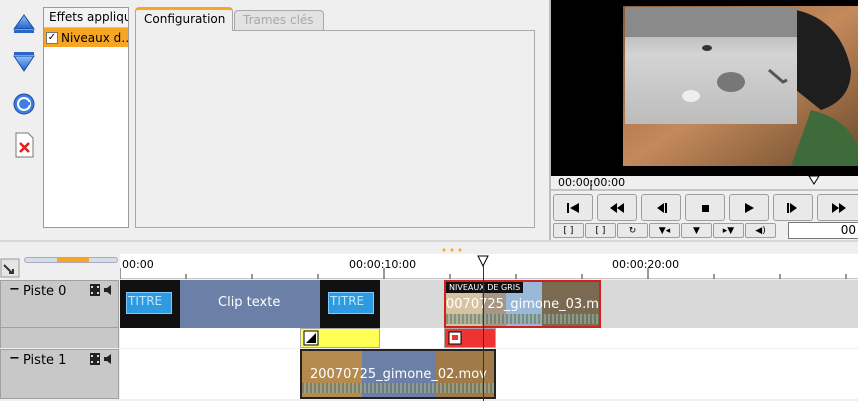  I want to click on splitter-handle-icon, so click(429, 246).